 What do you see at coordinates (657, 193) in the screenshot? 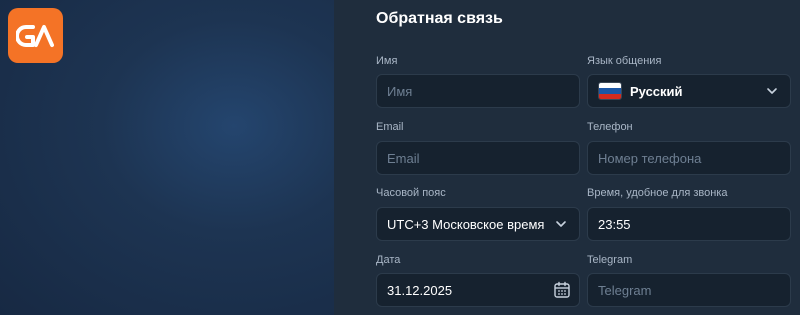
I see `call-time-label: Время, удобное для звонка` at bounding box center [657, 193].